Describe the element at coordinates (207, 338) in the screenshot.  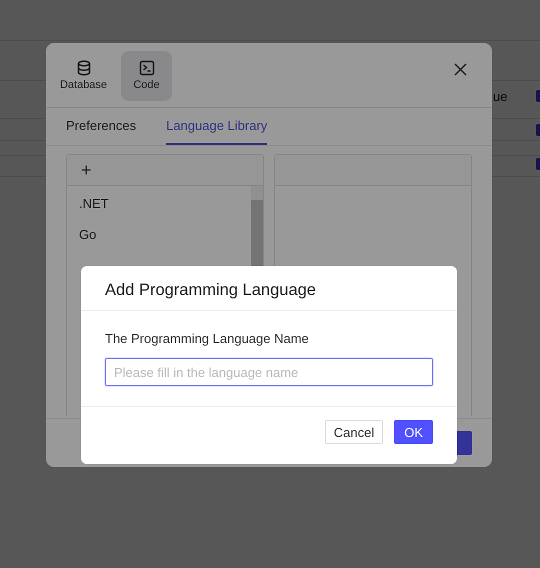
I see `field-label: The Programming Language Name` at that location.